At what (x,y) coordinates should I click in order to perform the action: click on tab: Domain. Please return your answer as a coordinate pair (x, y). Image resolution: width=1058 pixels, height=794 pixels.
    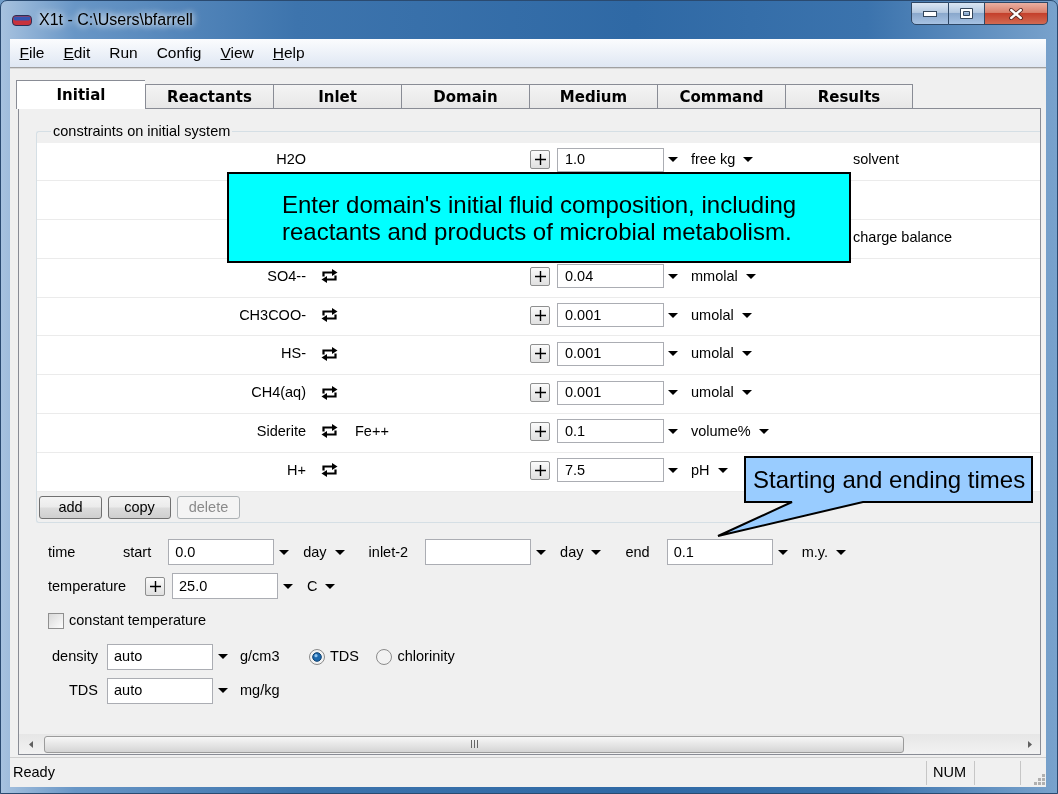
    Looking at the image, I should click on (465, 96).